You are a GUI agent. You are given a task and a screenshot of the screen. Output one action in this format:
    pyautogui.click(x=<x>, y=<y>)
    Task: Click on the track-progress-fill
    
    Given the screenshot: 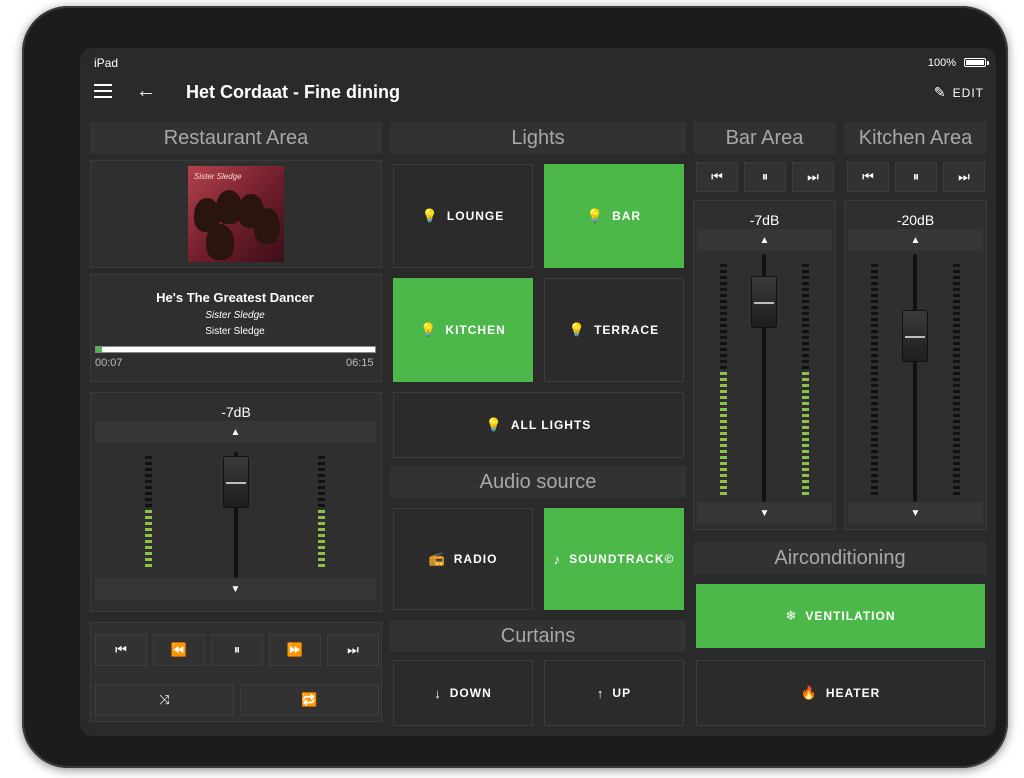 What is the action you would take?
    pyautogui.click(x=99, y=349)
    